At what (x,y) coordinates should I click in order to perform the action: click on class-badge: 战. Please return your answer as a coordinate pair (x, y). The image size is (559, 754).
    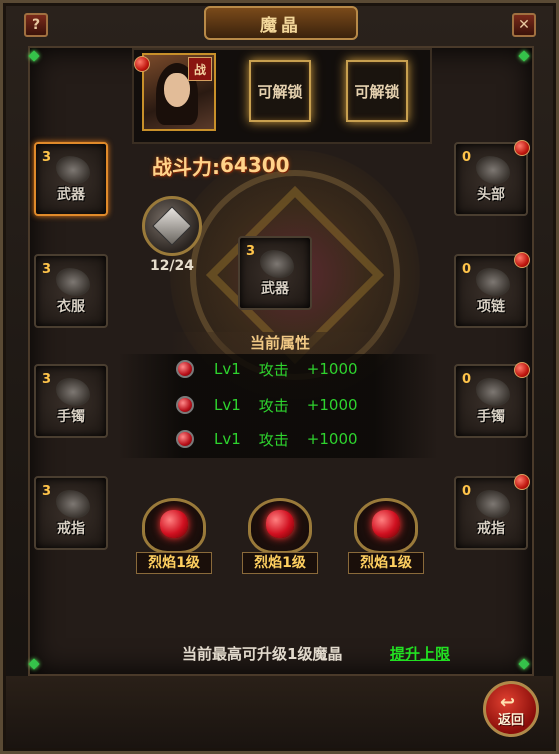
    Looking at the image, I should click on (200, 69).